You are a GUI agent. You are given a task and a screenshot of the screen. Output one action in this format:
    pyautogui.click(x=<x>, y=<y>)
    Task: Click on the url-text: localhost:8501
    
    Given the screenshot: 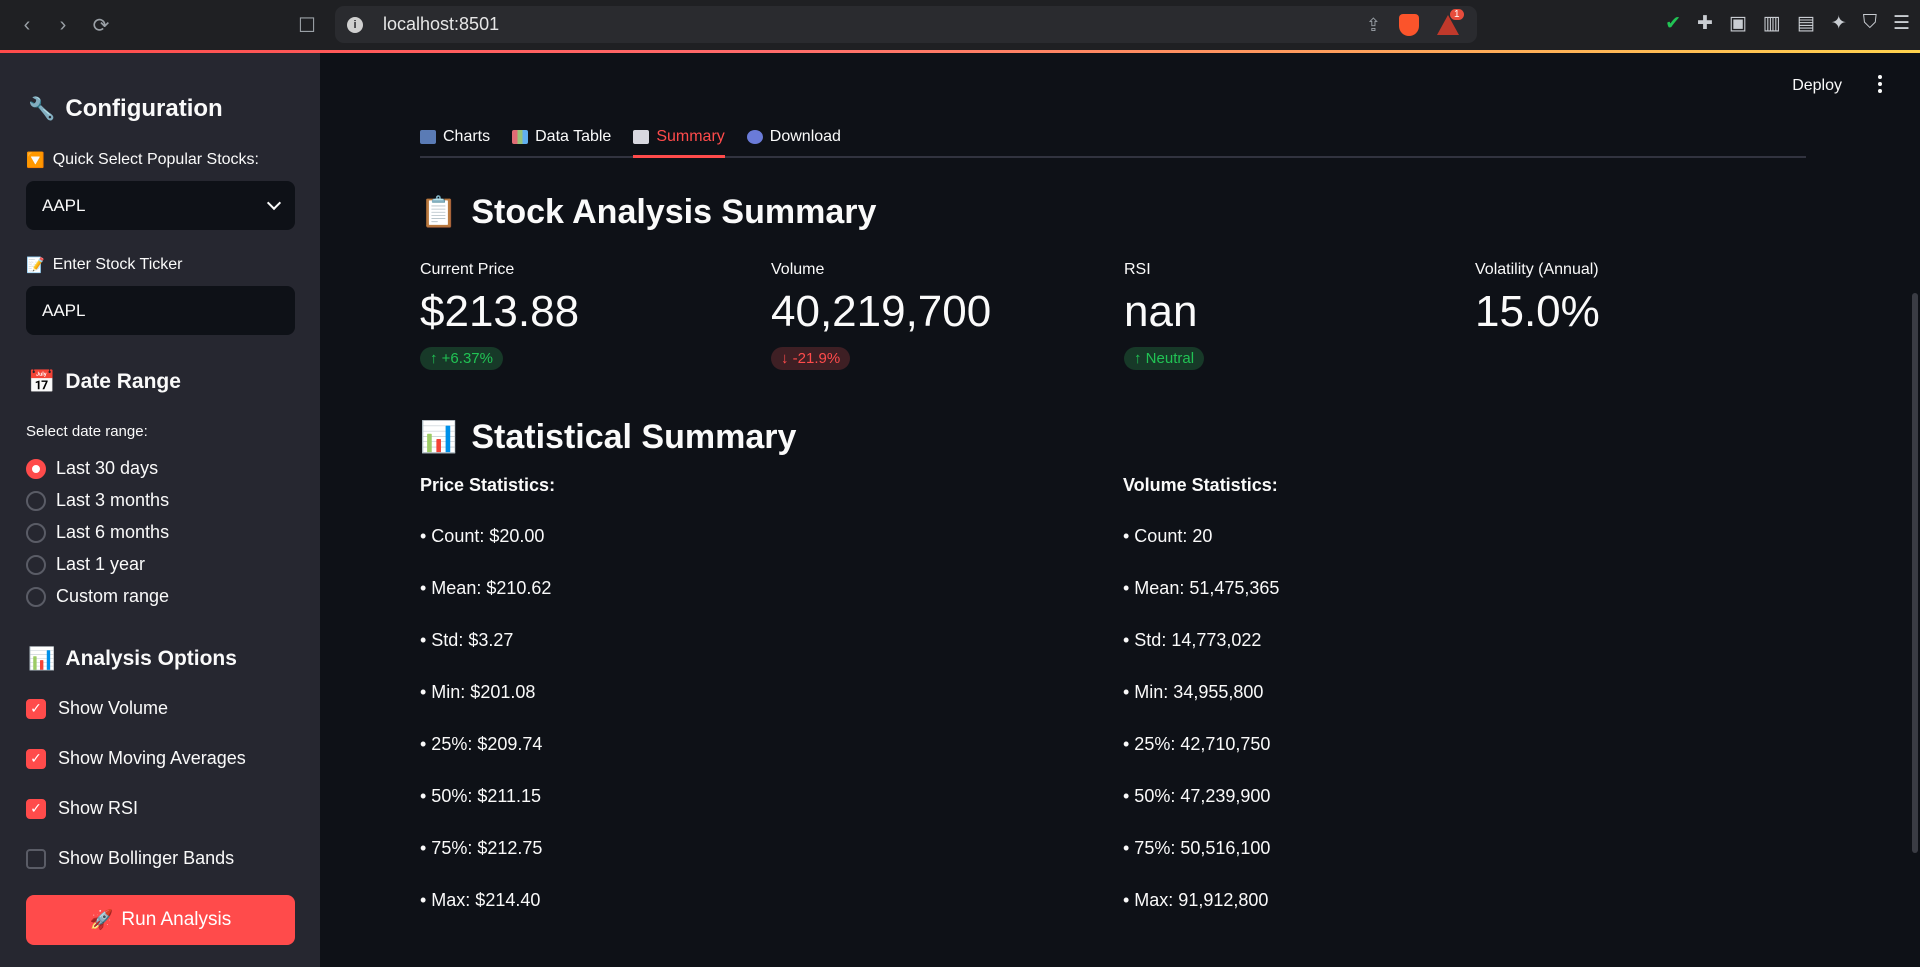 What is the action you would take?
    pyautogui.click(x=441, y=24)
    